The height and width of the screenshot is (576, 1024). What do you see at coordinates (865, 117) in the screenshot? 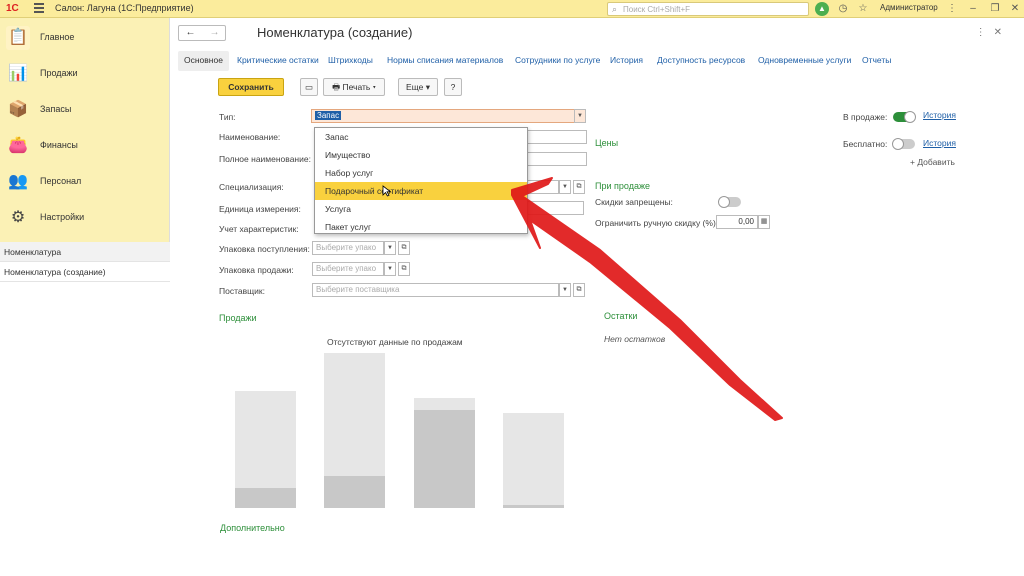
I see `in-sale-label: В продаже:` at bounding box center [865, 117].